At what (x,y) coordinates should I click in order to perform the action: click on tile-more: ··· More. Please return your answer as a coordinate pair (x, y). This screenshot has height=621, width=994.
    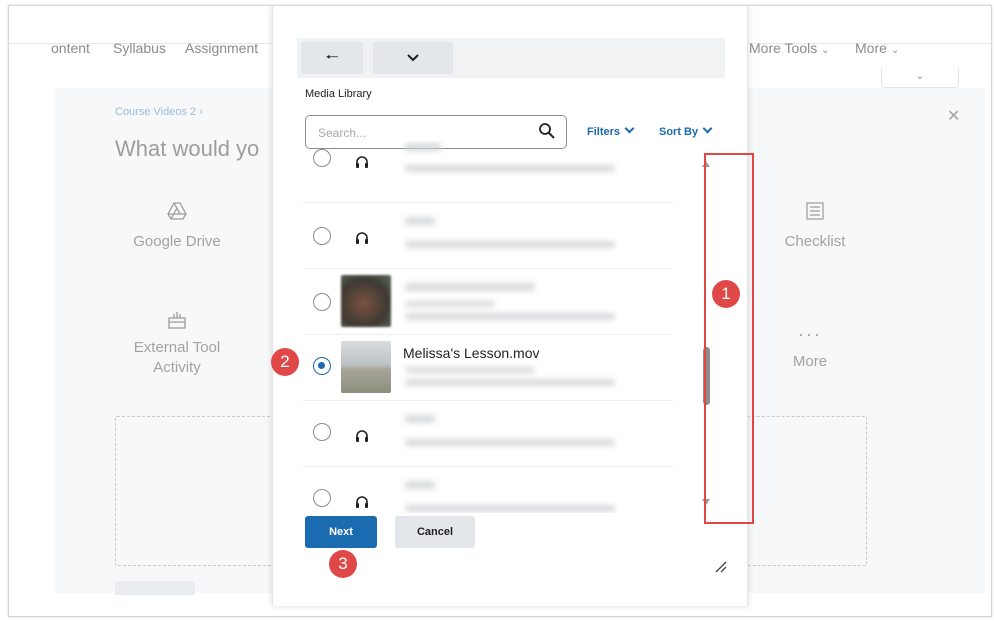
    Looking at the image, I should click on (810, 347).